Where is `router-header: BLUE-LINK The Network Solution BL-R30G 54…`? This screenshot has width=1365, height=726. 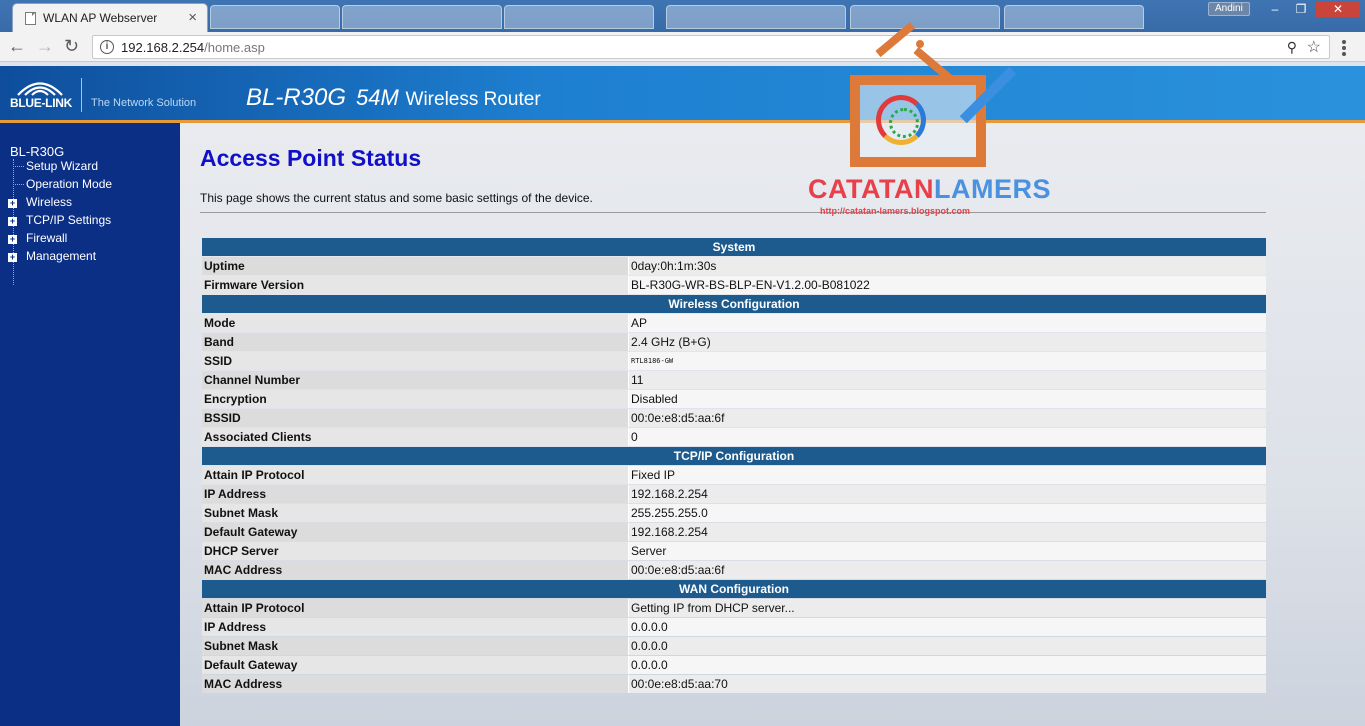 router-header: BLUE-LINK The Network Solution BL-R30G 54… is located at coordinates (682, 94).